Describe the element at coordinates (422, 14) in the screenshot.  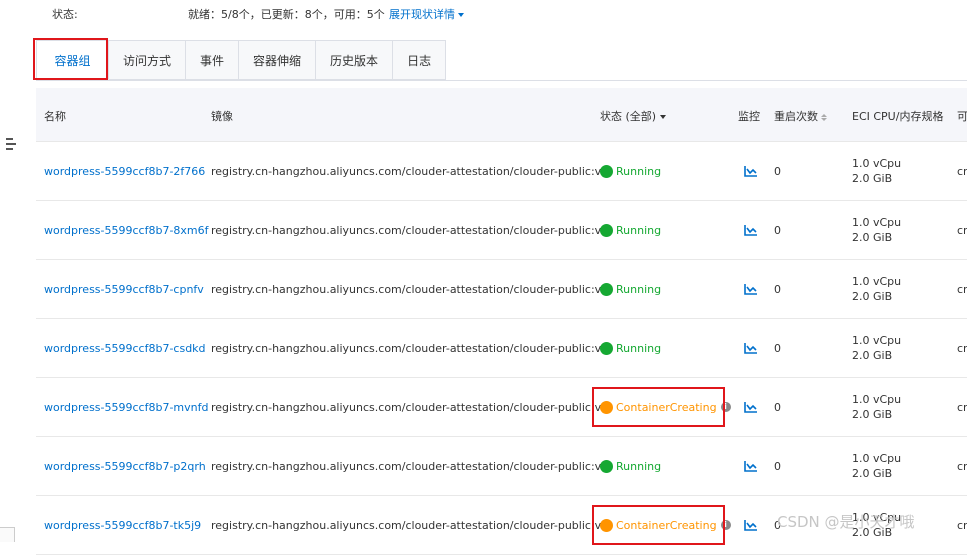
I see `expand-status-label: 展开现状详情` at that location.